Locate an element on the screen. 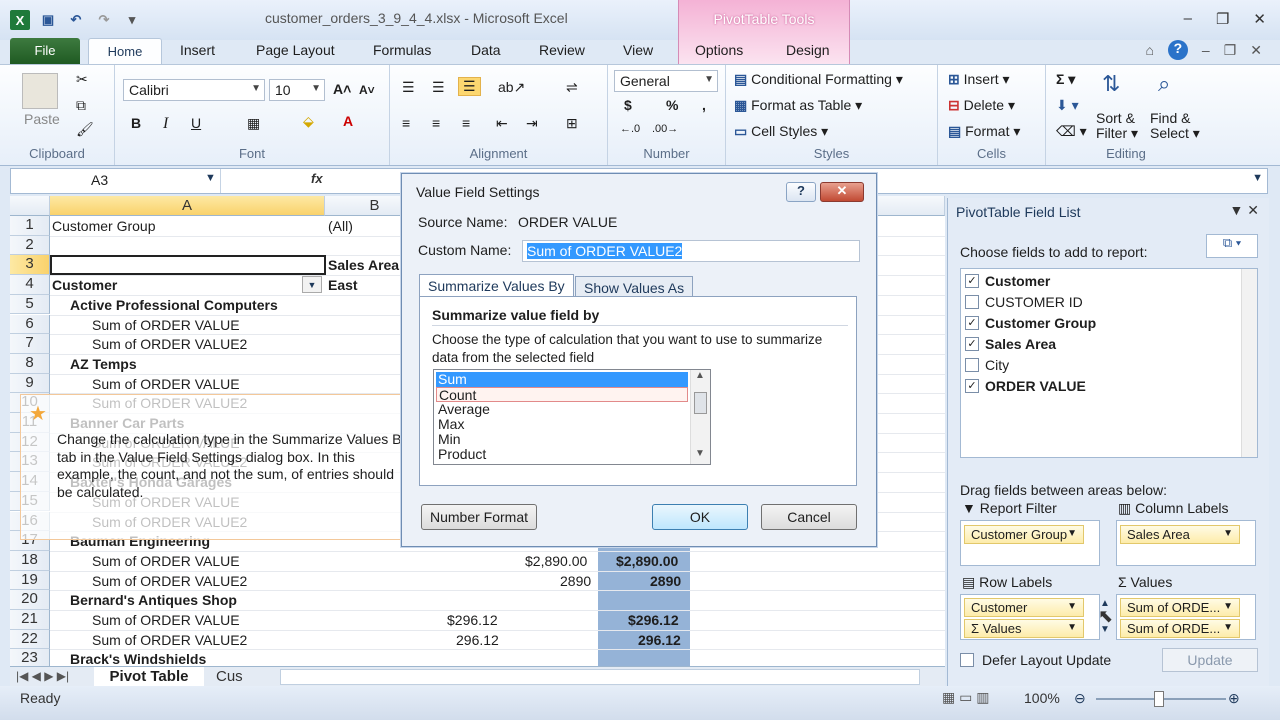 This screenshot has height=720, width=1280. row-header: 23 is located at coordinates (30, 657).